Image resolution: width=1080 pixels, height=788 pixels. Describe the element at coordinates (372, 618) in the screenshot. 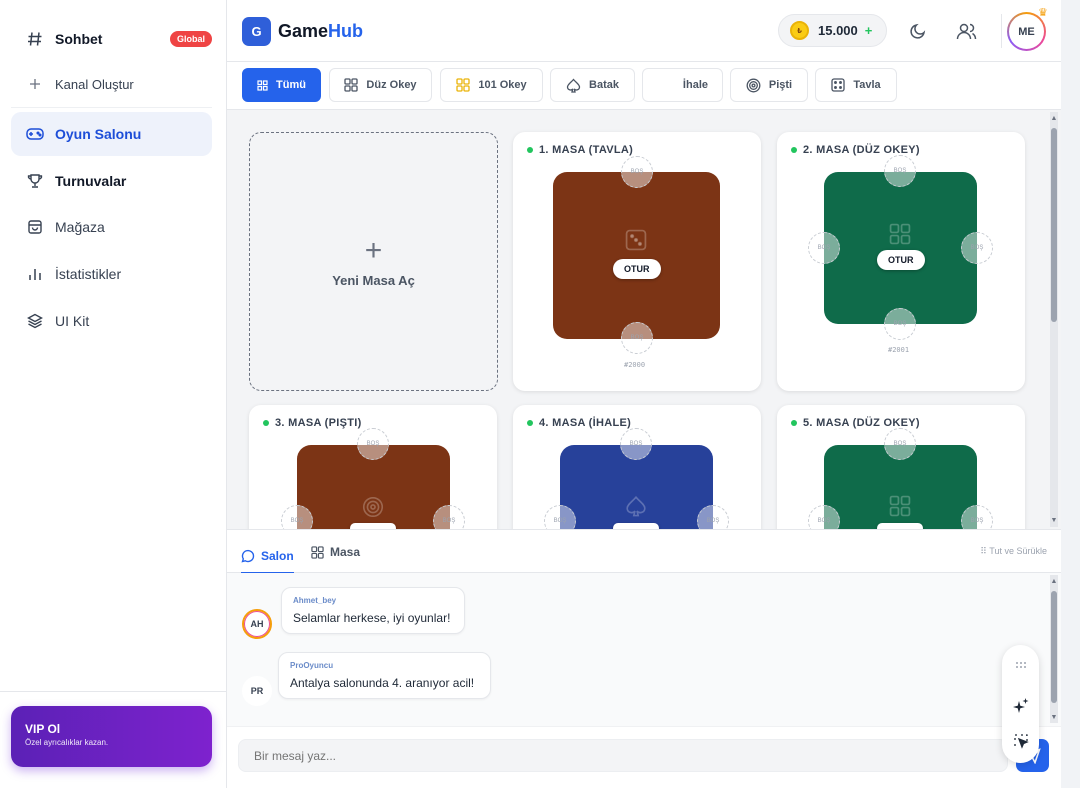

I see `message-text: Selamlar herkese, iyi oyunlar!` at that location.